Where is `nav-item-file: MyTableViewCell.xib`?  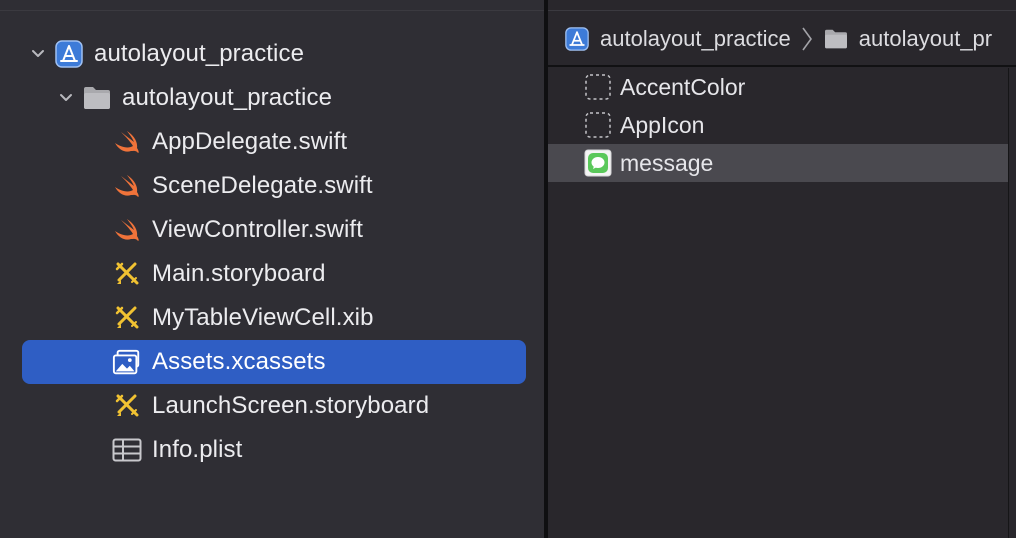 nav-item-file: MyTableViewCell.xib is located at coordinates (272, 318).